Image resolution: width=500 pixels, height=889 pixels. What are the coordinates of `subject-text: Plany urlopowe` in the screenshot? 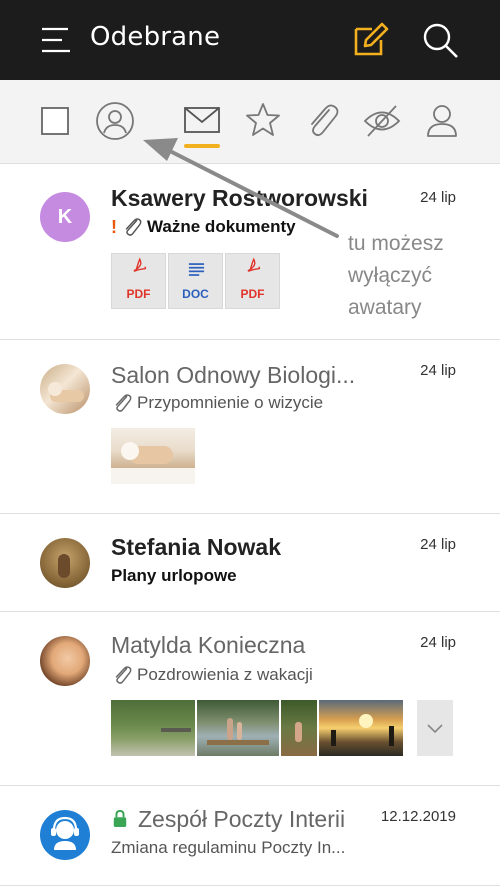 It's located at (174, 575).